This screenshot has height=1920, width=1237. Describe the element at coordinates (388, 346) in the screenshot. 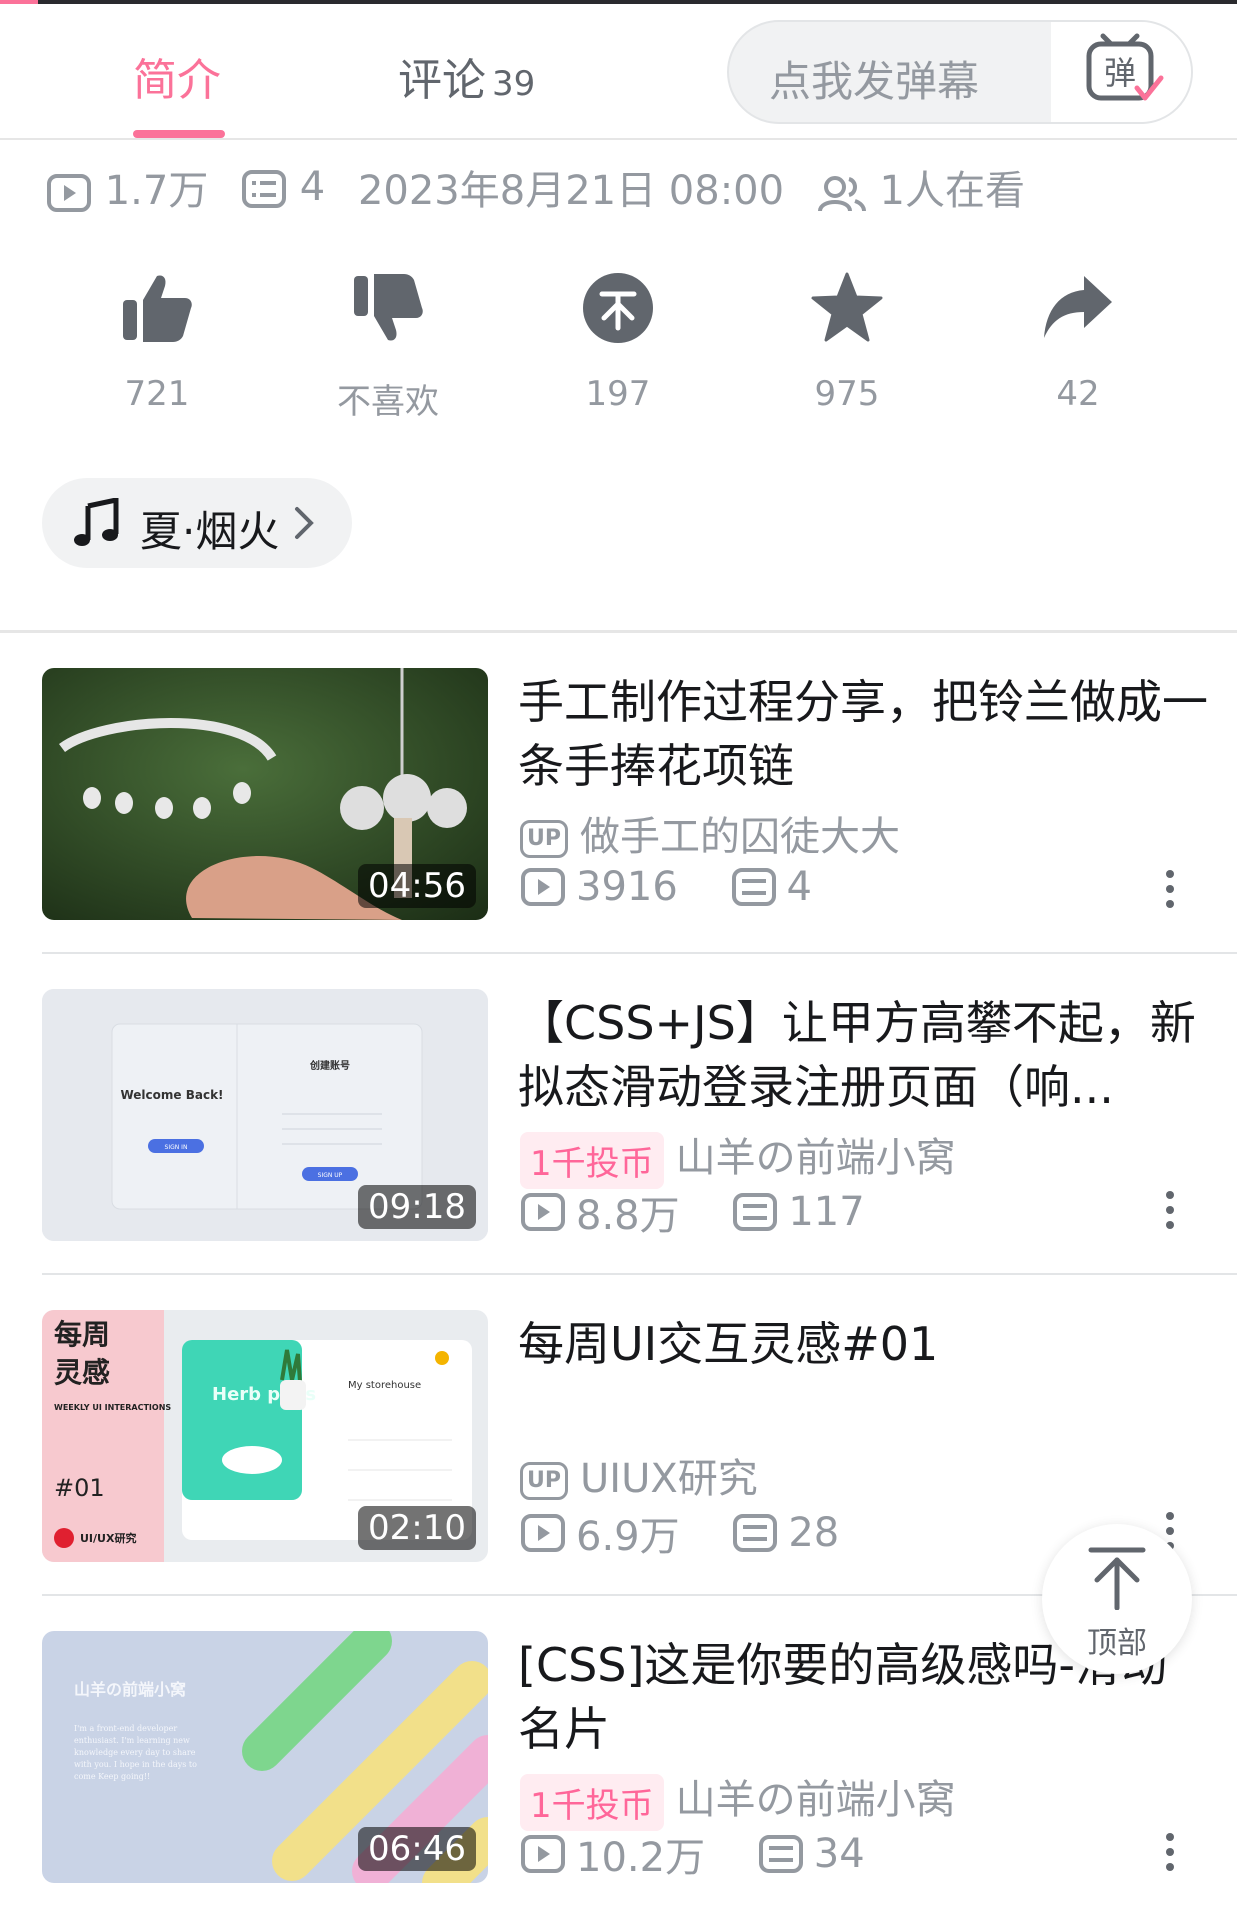

I see `dislike-button: 不喜欢` at that location.